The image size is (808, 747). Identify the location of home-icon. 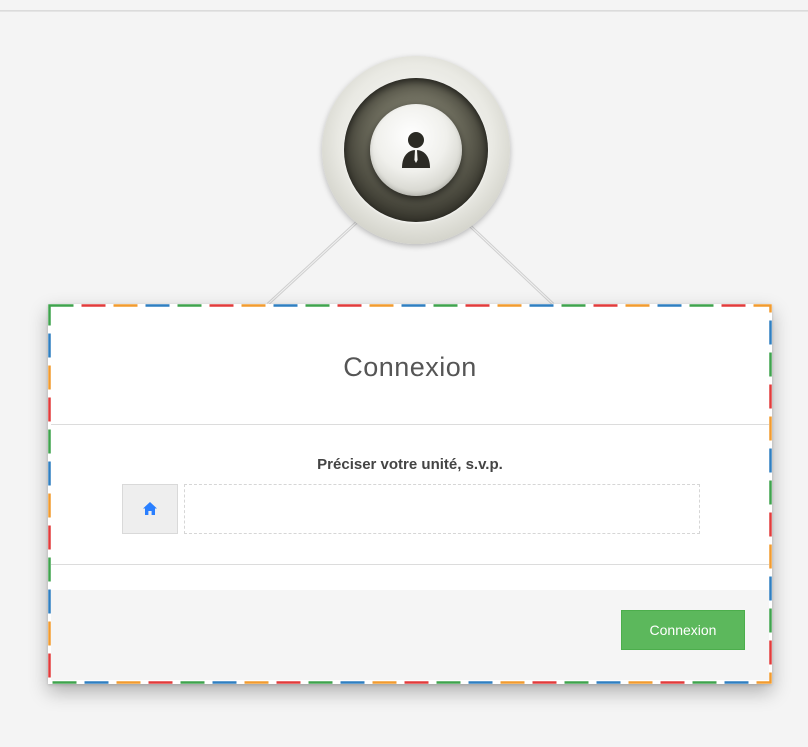
(150, 508).